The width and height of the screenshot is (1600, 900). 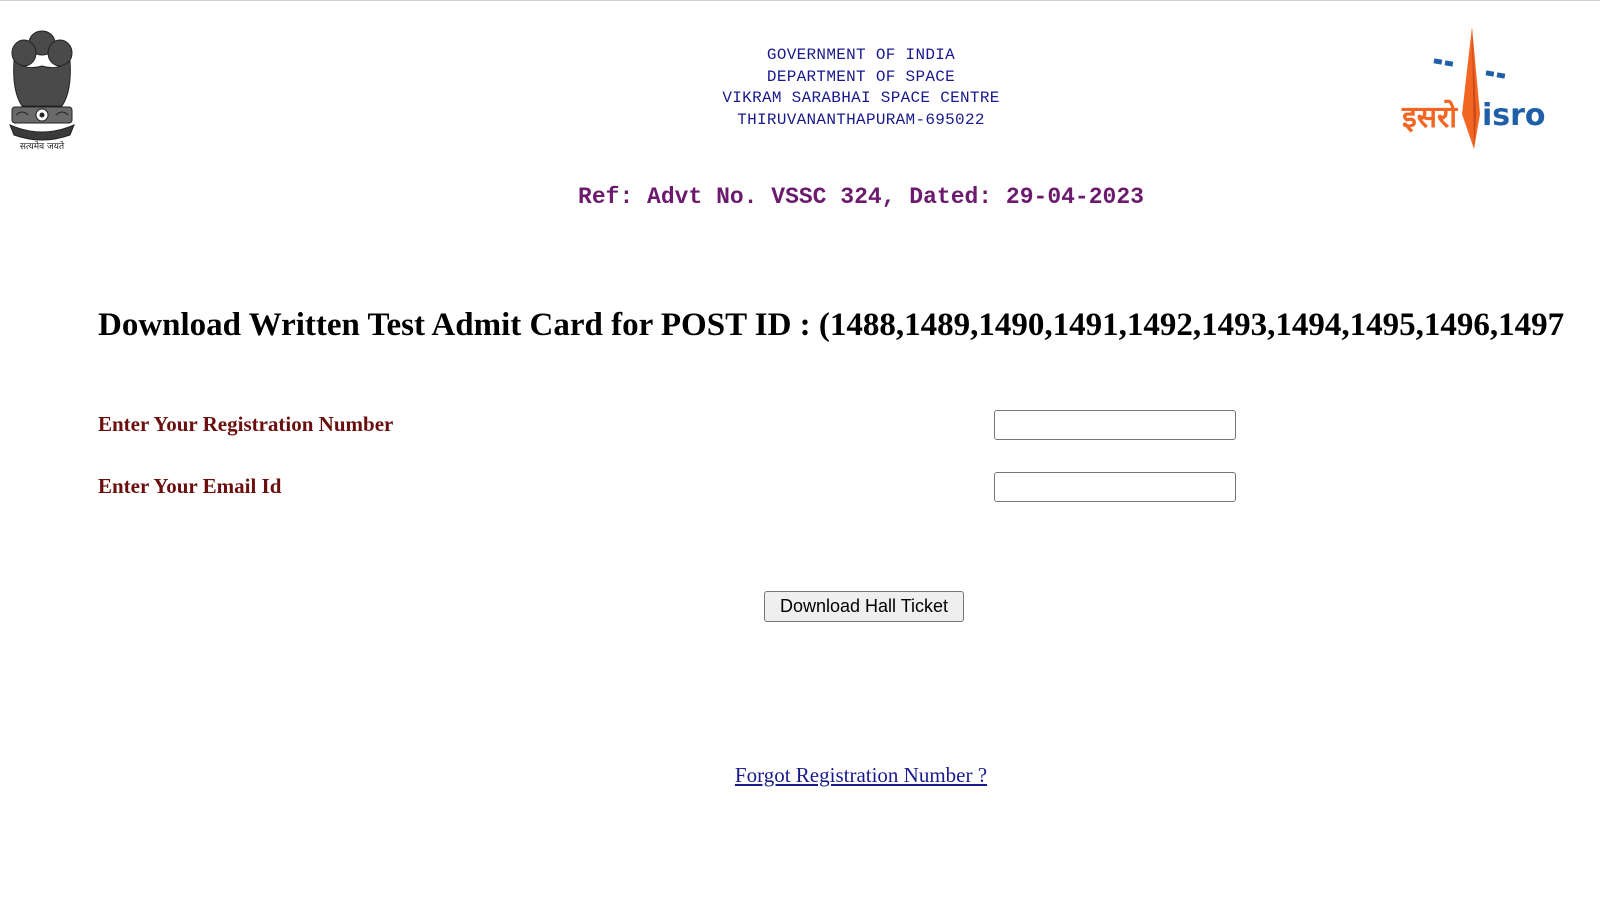 I want to click on org-line-department: DEPARTMENT OF SPACE, so click(x=861, y=76).